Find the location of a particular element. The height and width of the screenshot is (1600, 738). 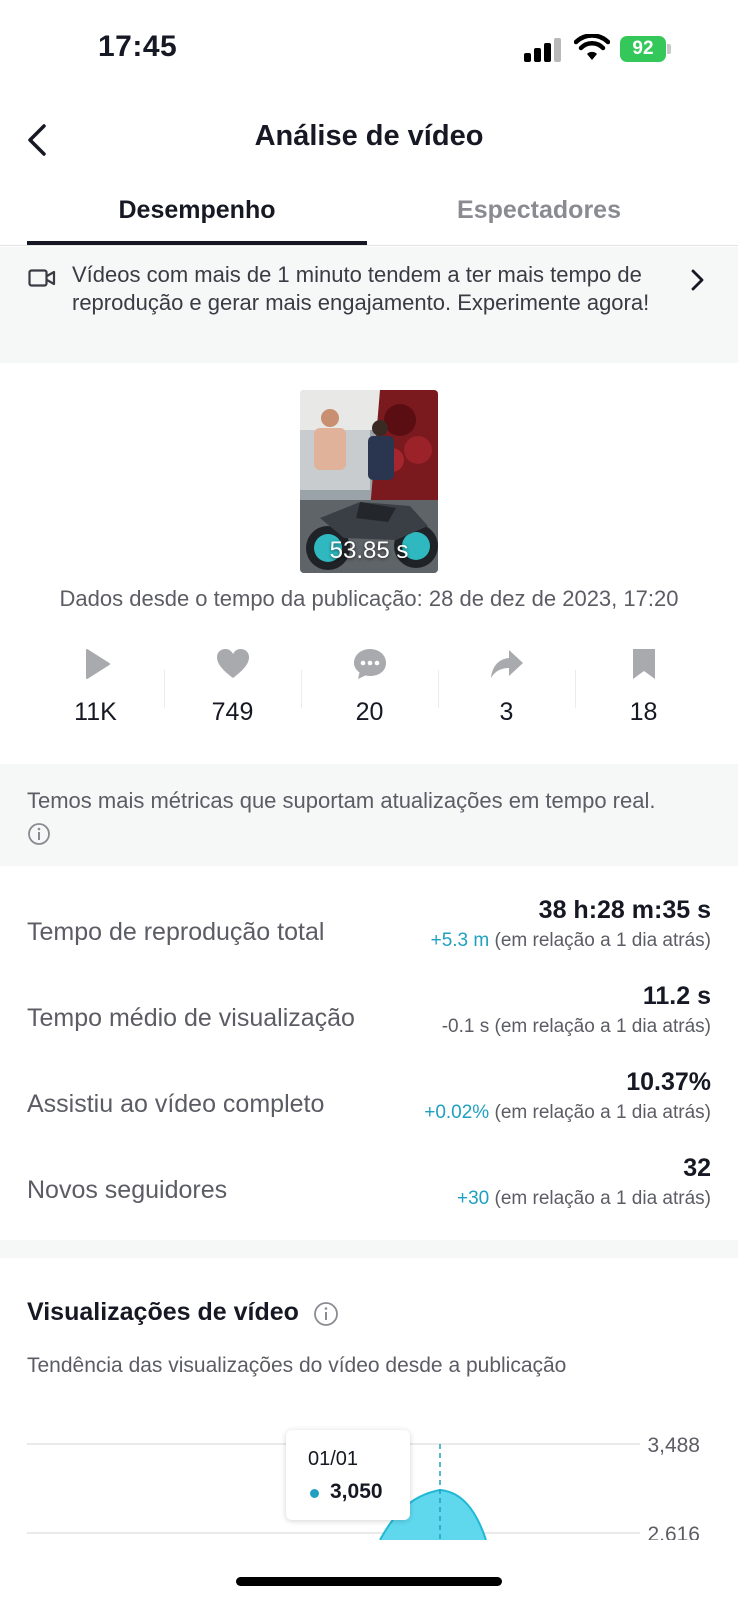

tab-bar: Desempenho Espectadores is located at coordinates (369, 215).